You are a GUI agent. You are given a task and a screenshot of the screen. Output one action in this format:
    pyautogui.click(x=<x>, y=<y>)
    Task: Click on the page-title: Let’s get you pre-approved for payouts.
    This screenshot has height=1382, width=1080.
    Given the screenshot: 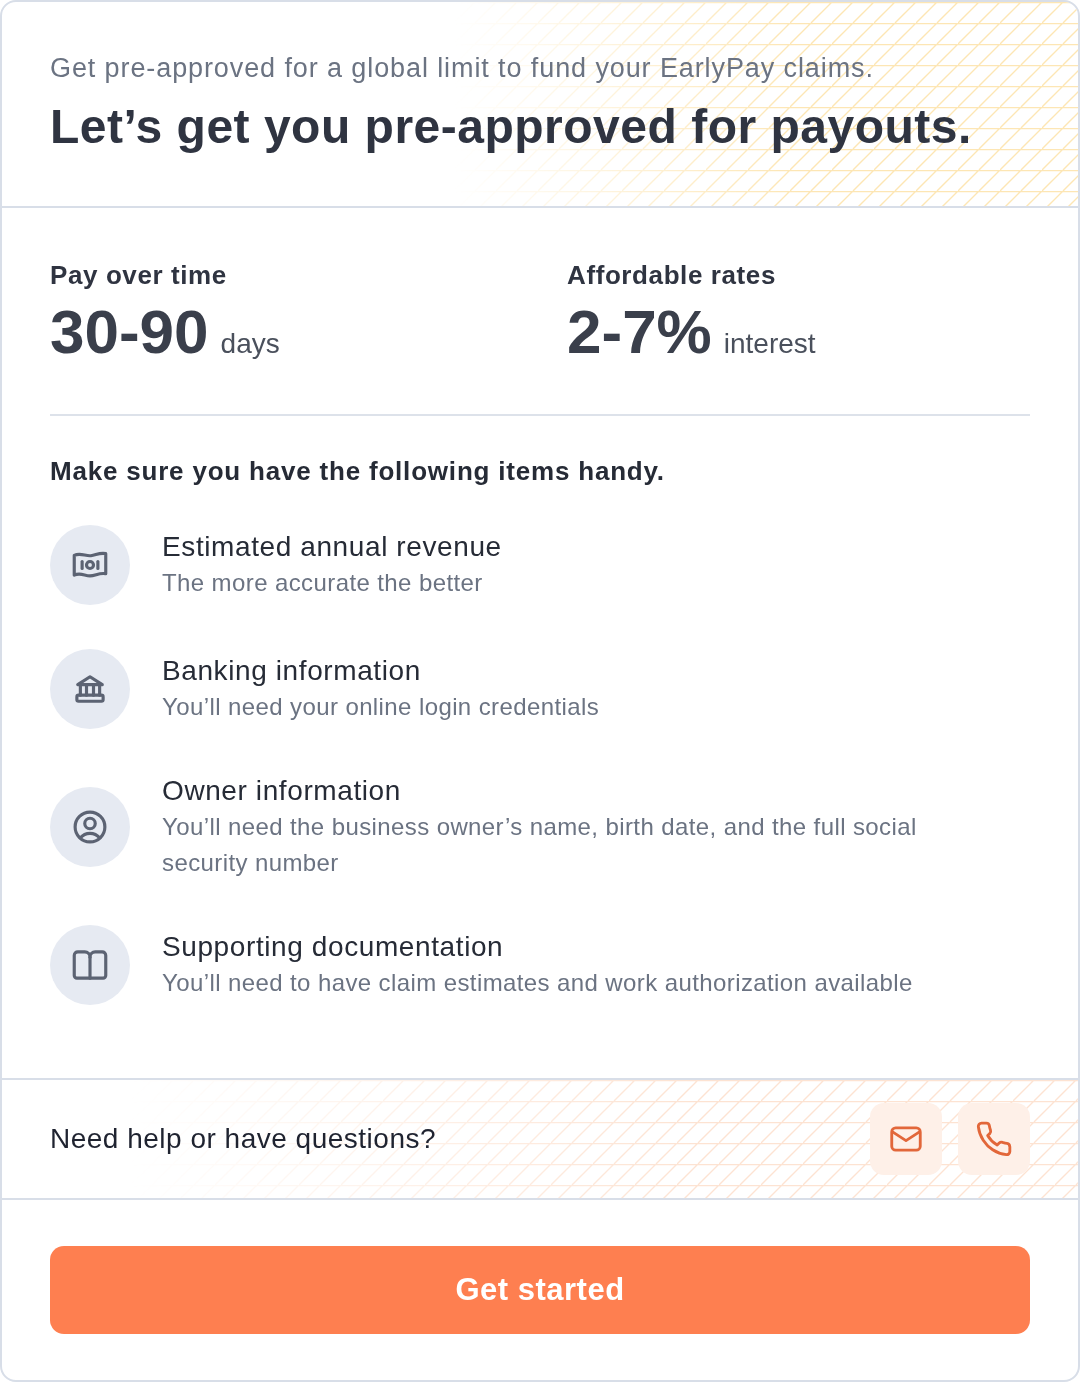 What is the action you would take?
    pyautogui.click(x=511, y=127)
    